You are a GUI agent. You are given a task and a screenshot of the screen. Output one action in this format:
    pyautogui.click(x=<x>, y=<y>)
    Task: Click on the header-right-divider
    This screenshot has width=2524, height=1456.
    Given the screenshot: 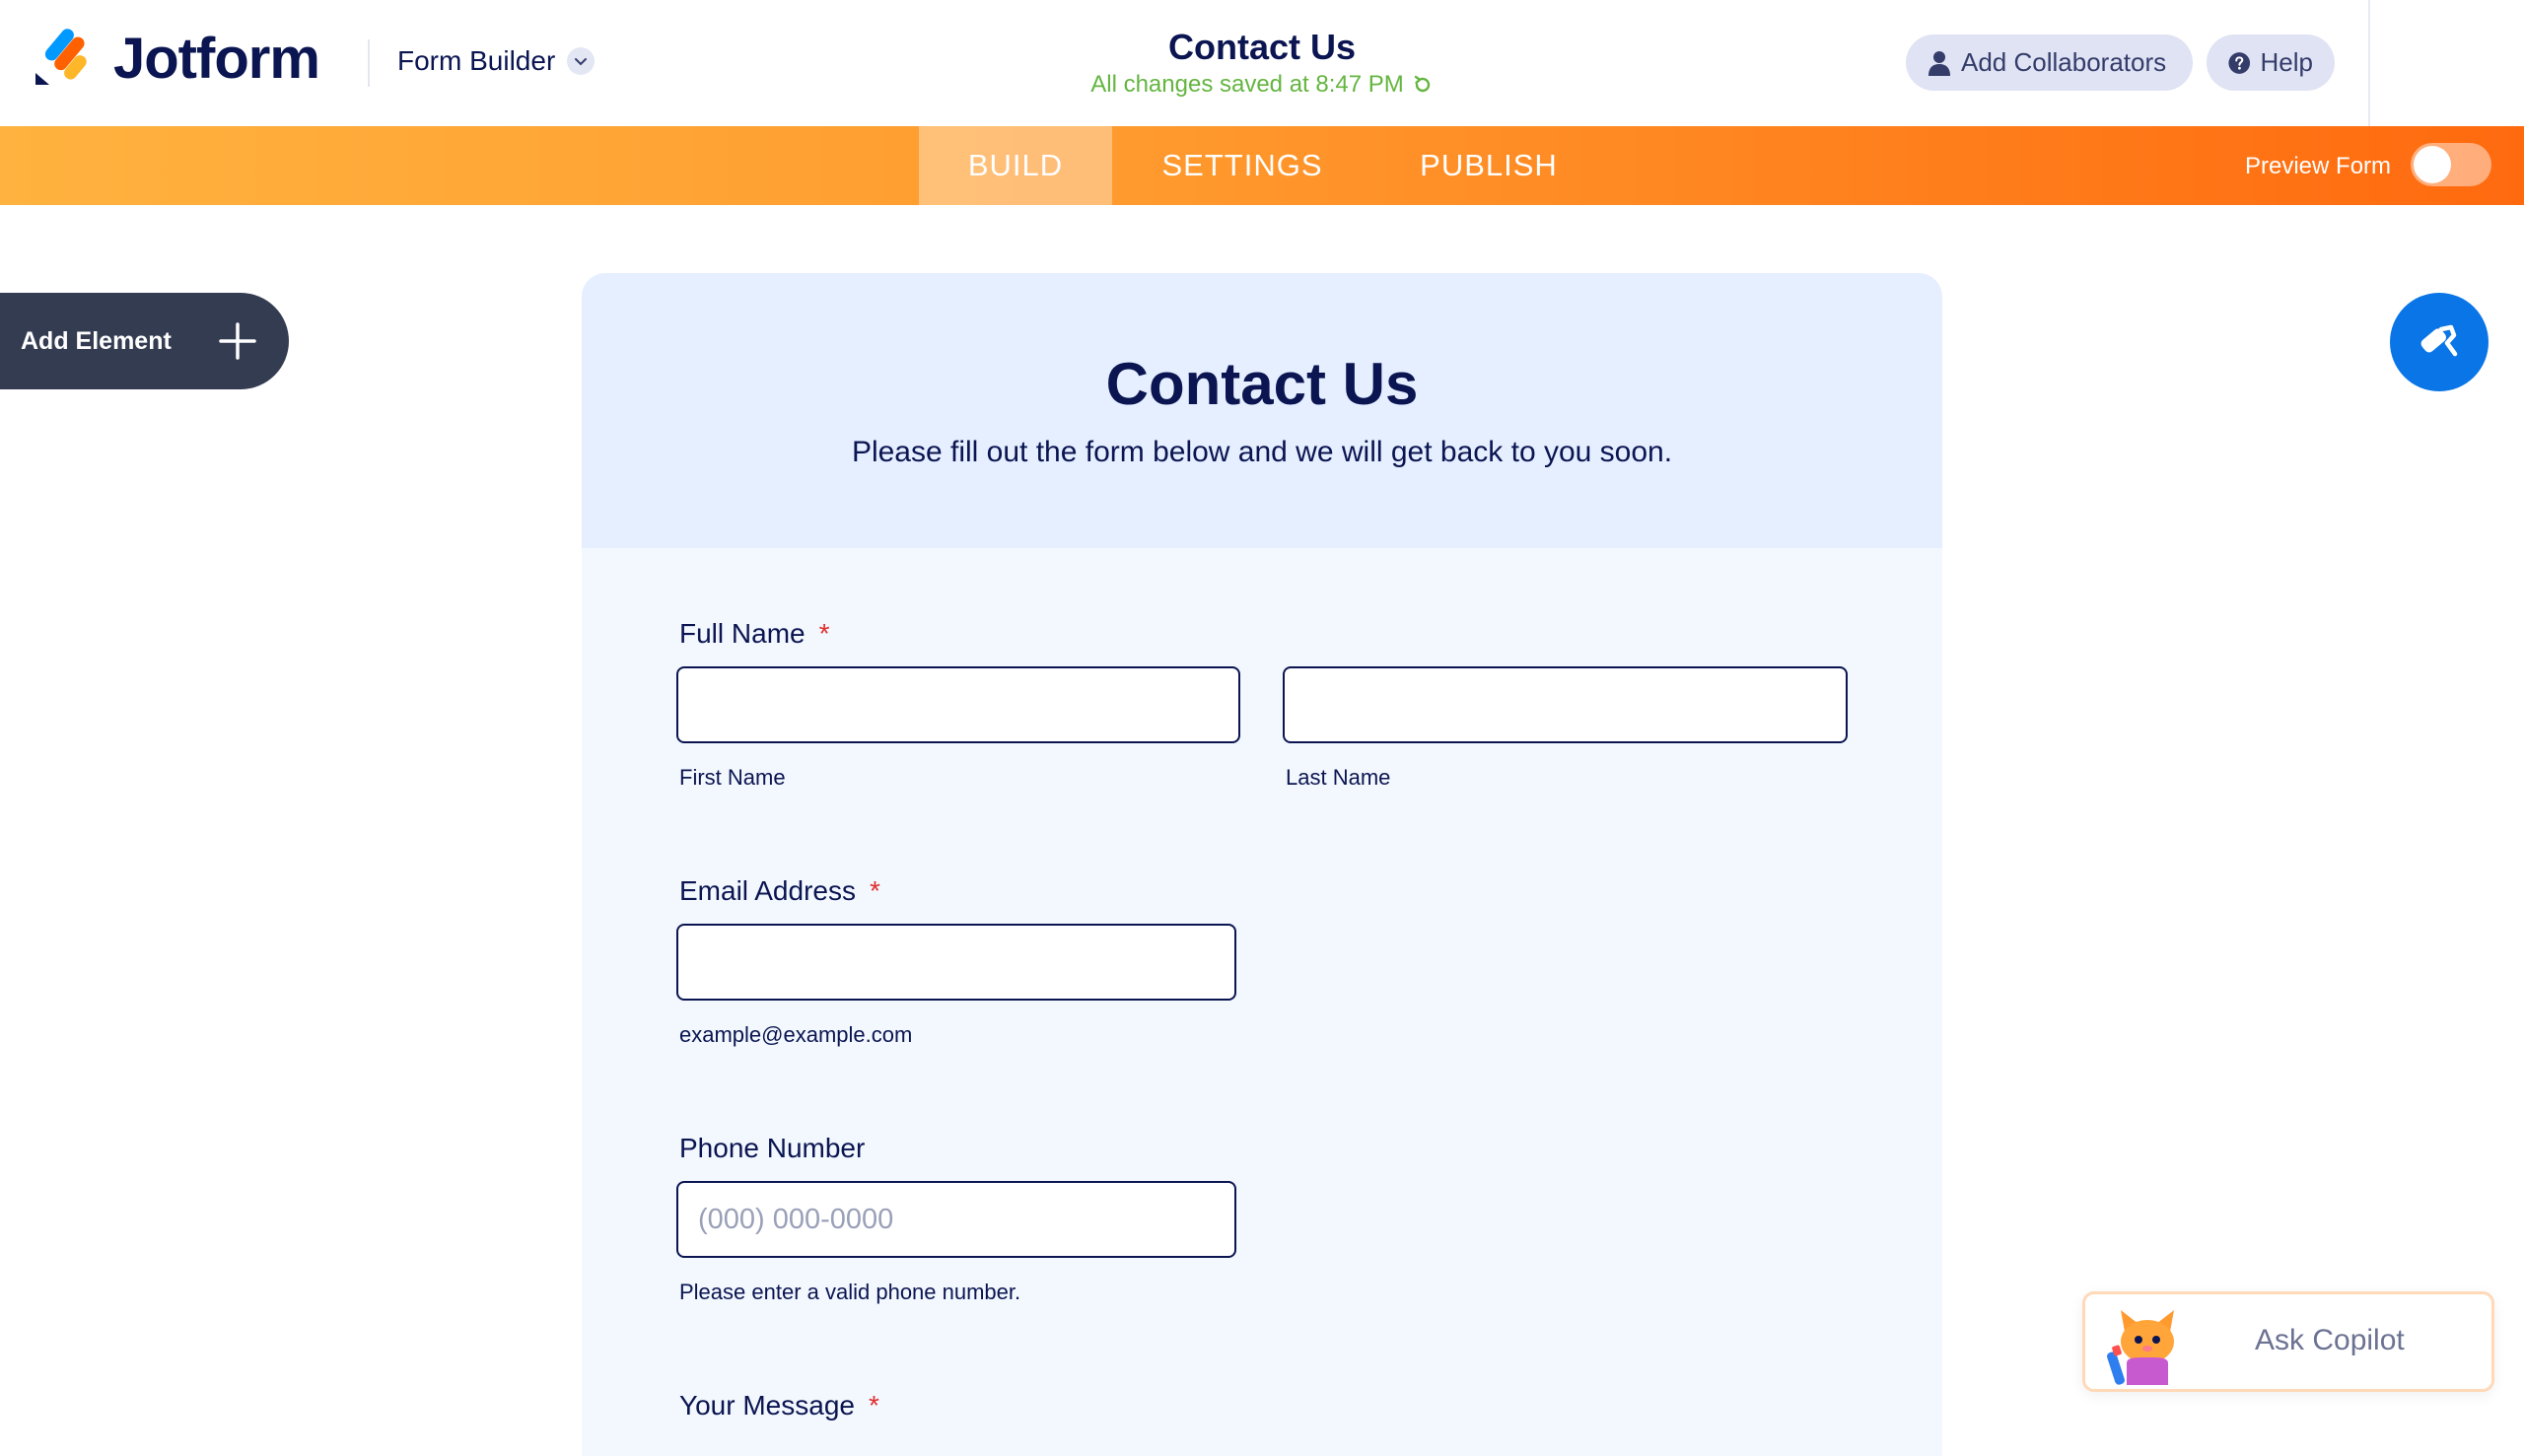 What is the action you would take?
    pyautogui.click(x=2369, y=63)
    